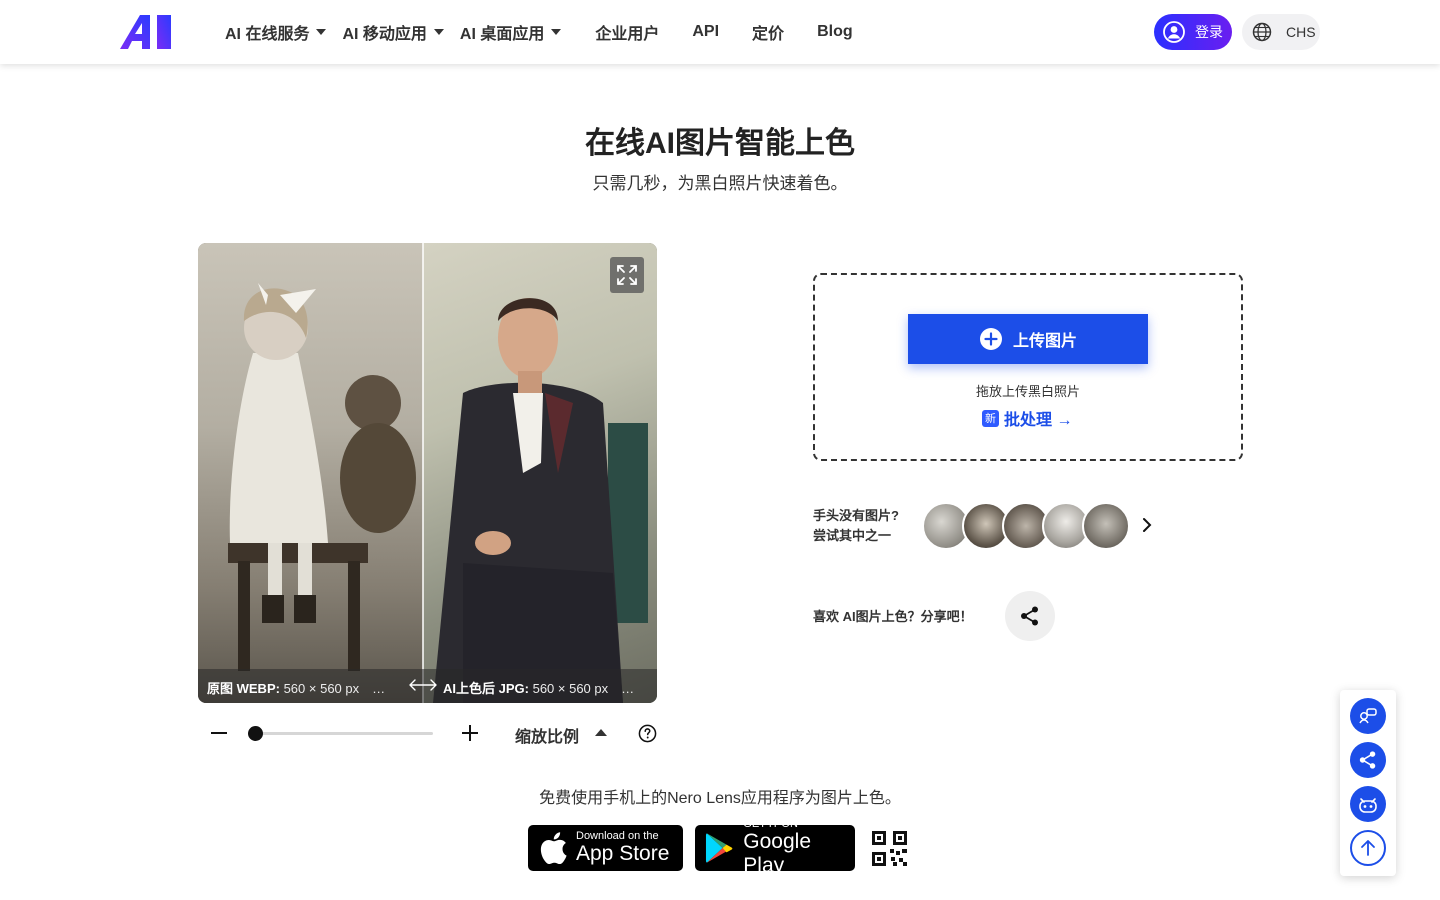 This screenshot has height=900, width=1440. I want to click on sample-prompt-line1: 手头没有图片?, so click(856, 515).